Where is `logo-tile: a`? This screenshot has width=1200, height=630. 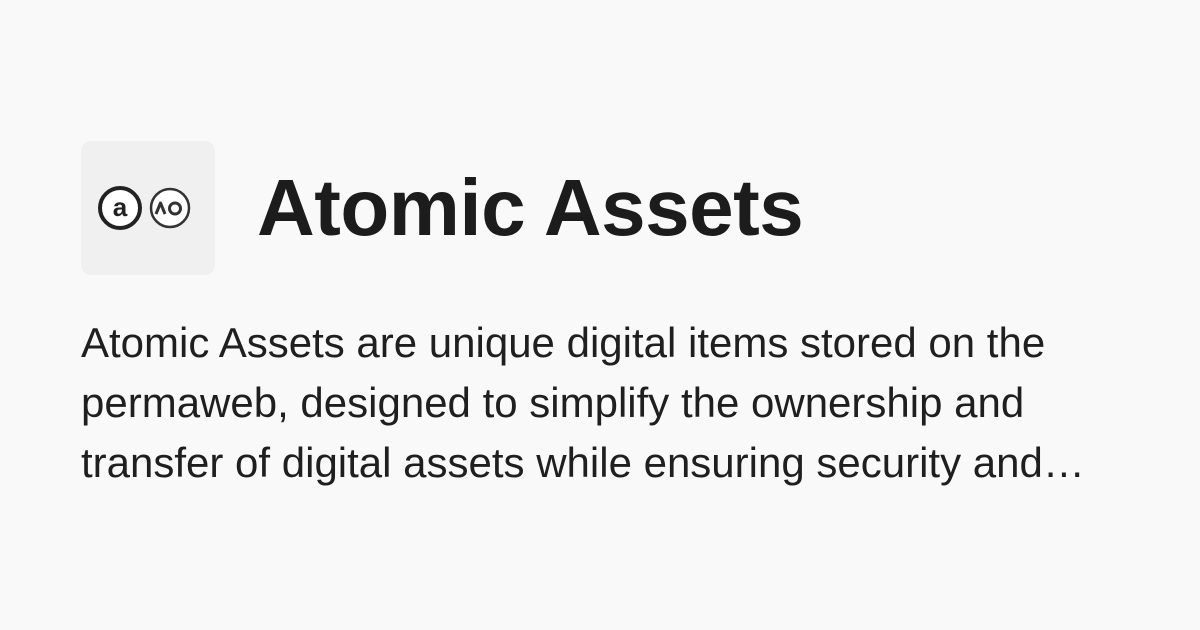
logo-tile: a is located at coordinates (148, 208).